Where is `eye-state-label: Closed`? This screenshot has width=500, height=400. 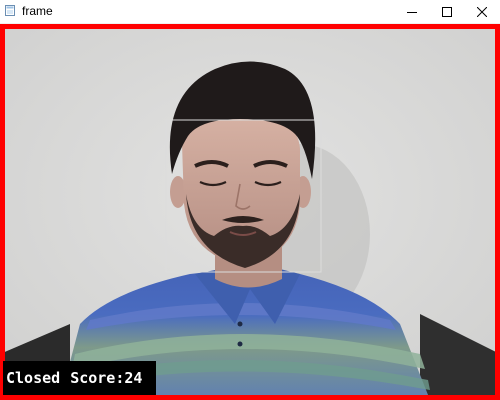
eye-state-label: Closed is located at coordinates (33, 378).